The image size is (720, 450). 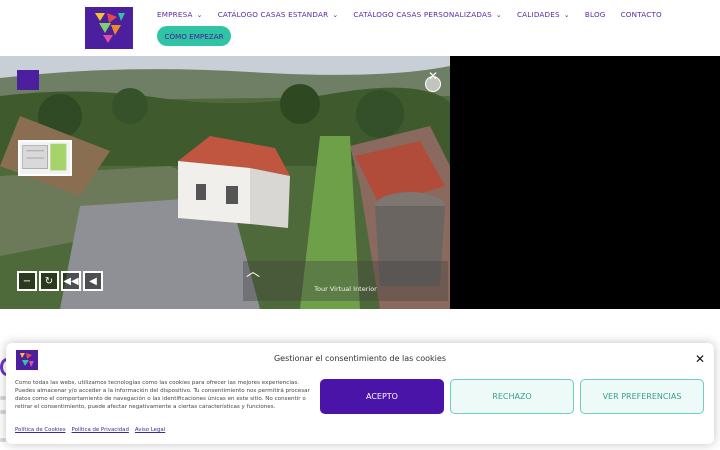 I want to click on nav-item-contacto: CONTACTO, so click(x=641, y=14).